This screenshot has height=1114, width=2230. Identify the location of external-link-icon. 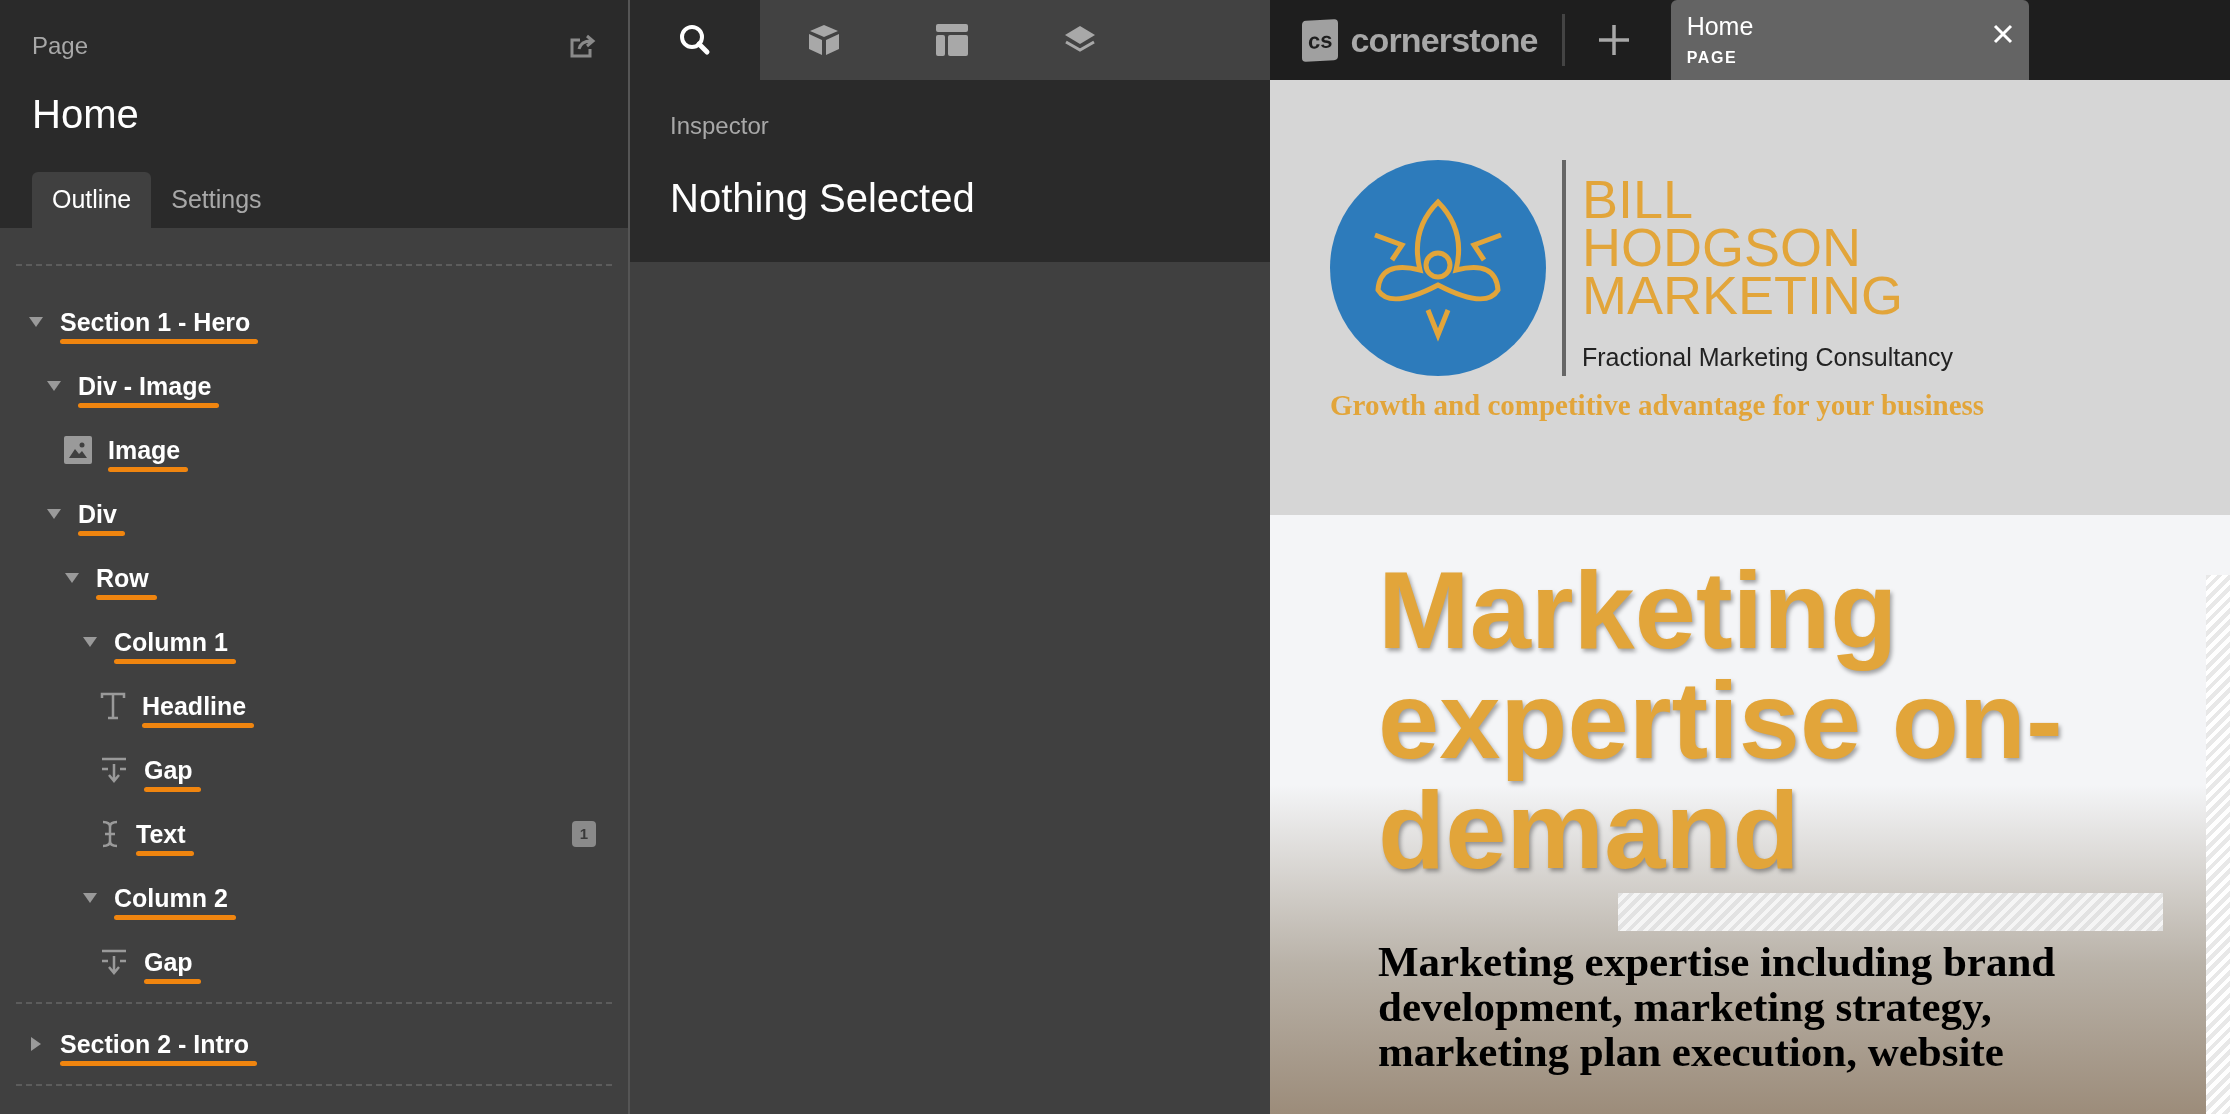
(583, 46).